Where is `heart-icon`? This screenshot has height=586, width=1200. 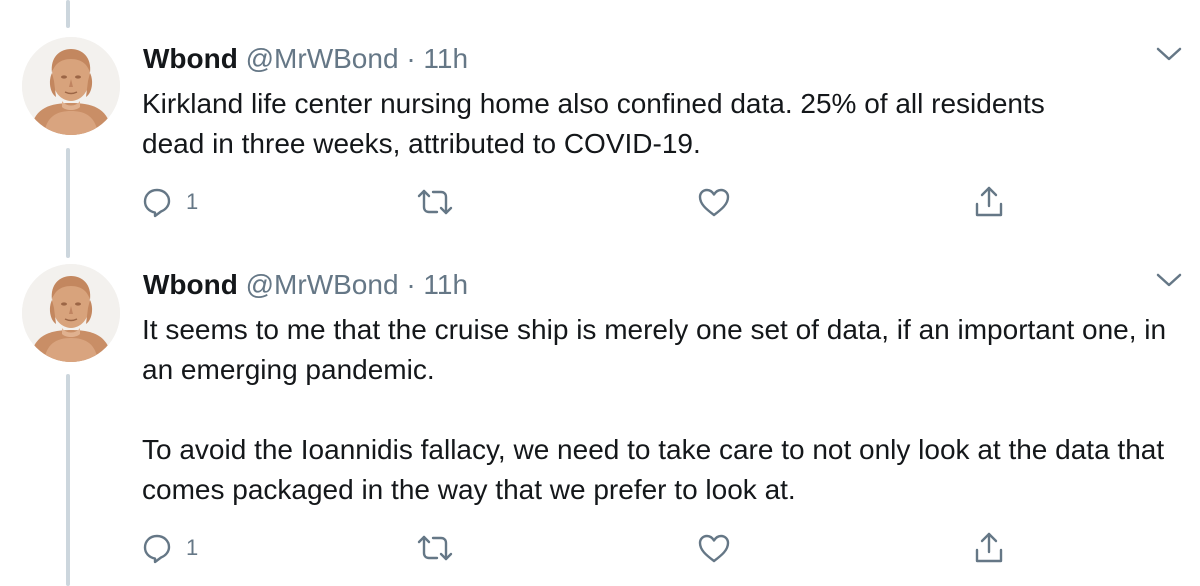 heart-icon is located at coordinates (714, 548).